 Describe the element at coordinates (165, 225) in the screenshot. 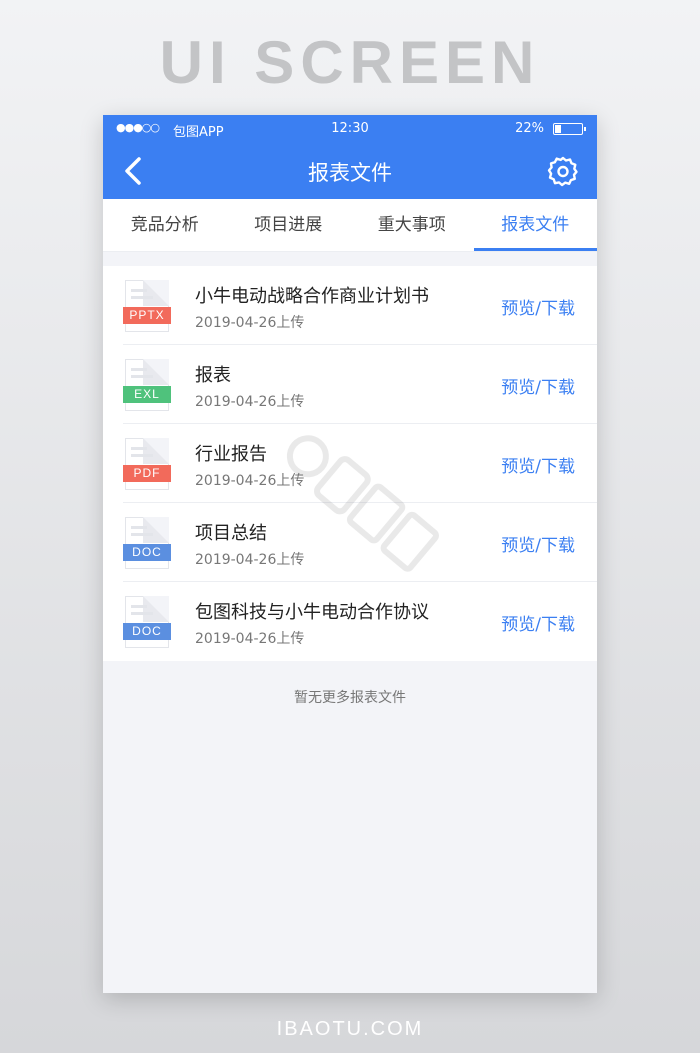

I see `tab-competitor-analysis: 竞品分析` at that location.